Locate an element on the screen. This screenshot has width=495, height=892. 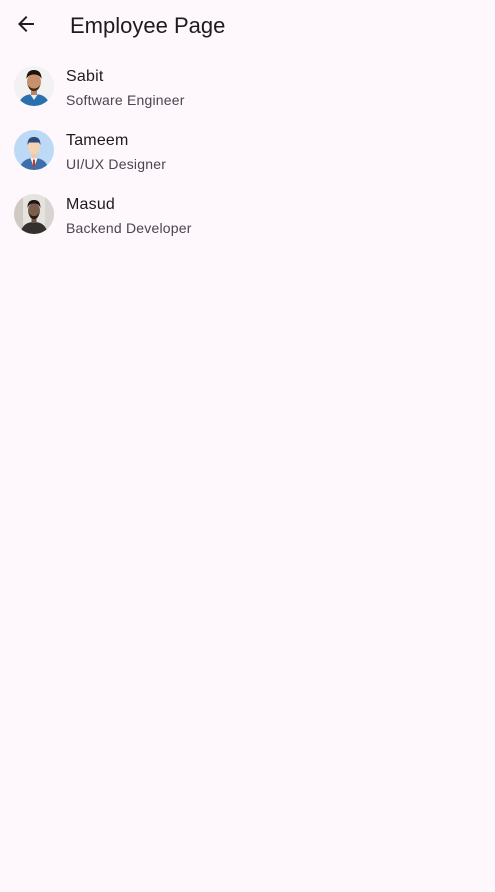
page-title: Employee Page is located at coordinates (148, 25).